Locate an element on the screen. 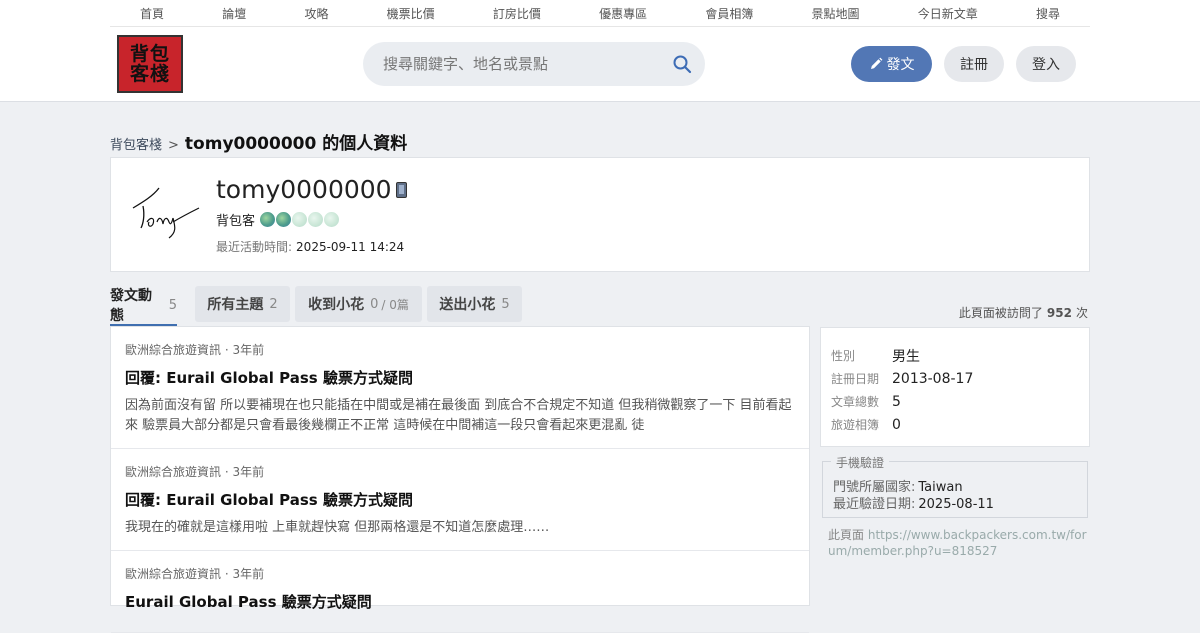 Image resolution: width=1200 pixels, height=633 pixels. last-activity: 最近活動時間: 2025-09-11 14:24 is located at coordinates (310, 246).